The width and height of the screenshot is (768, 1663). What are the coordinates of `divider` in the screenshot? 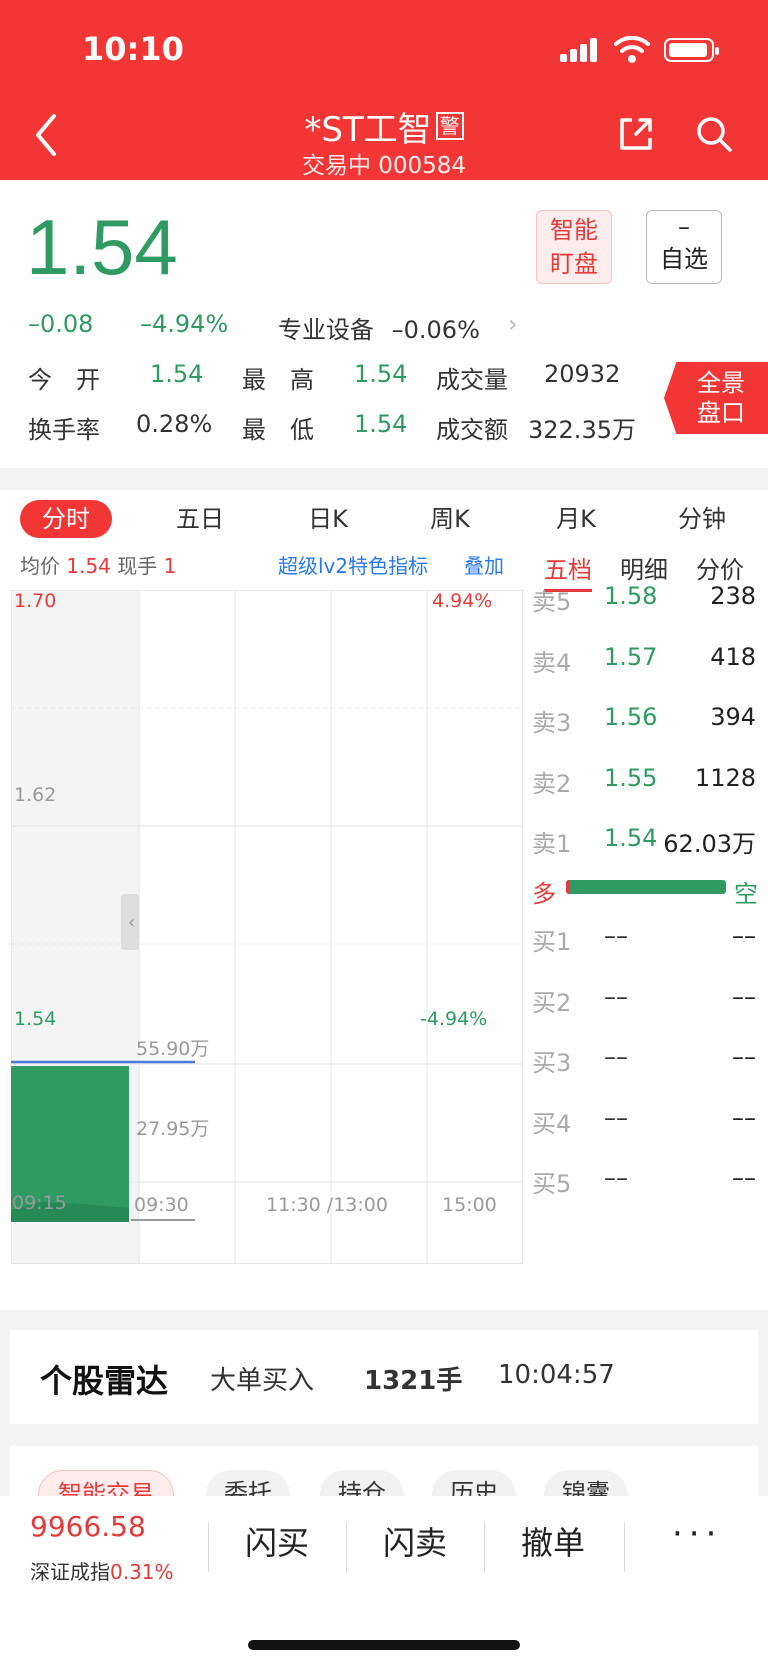 It's located at (624, 1547).